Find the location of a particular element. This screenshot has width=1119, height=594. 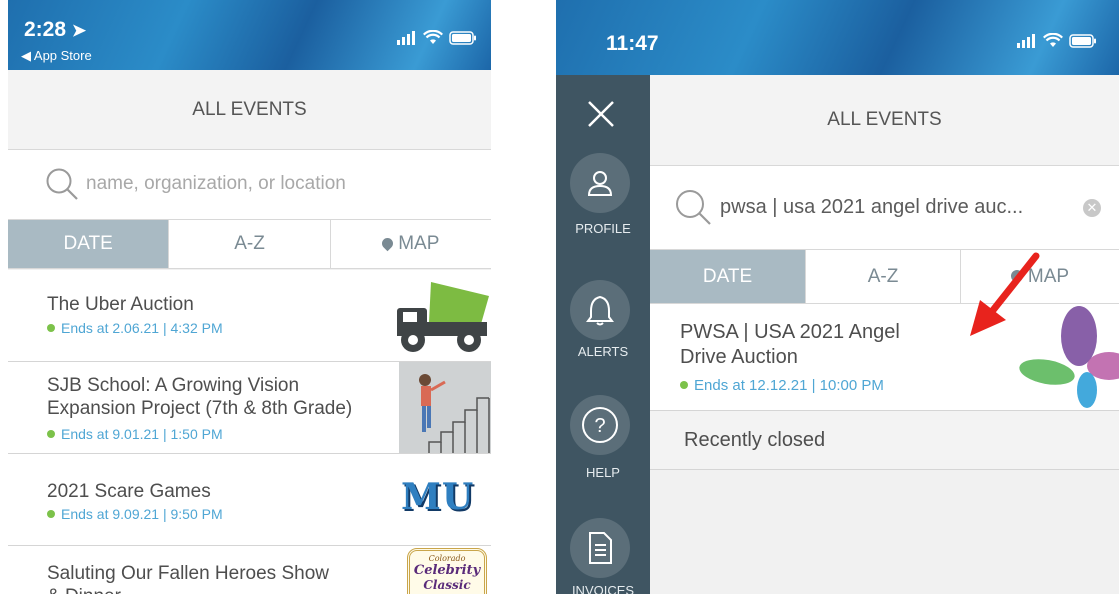

close-menu-button is located at coordinates (601, 114).